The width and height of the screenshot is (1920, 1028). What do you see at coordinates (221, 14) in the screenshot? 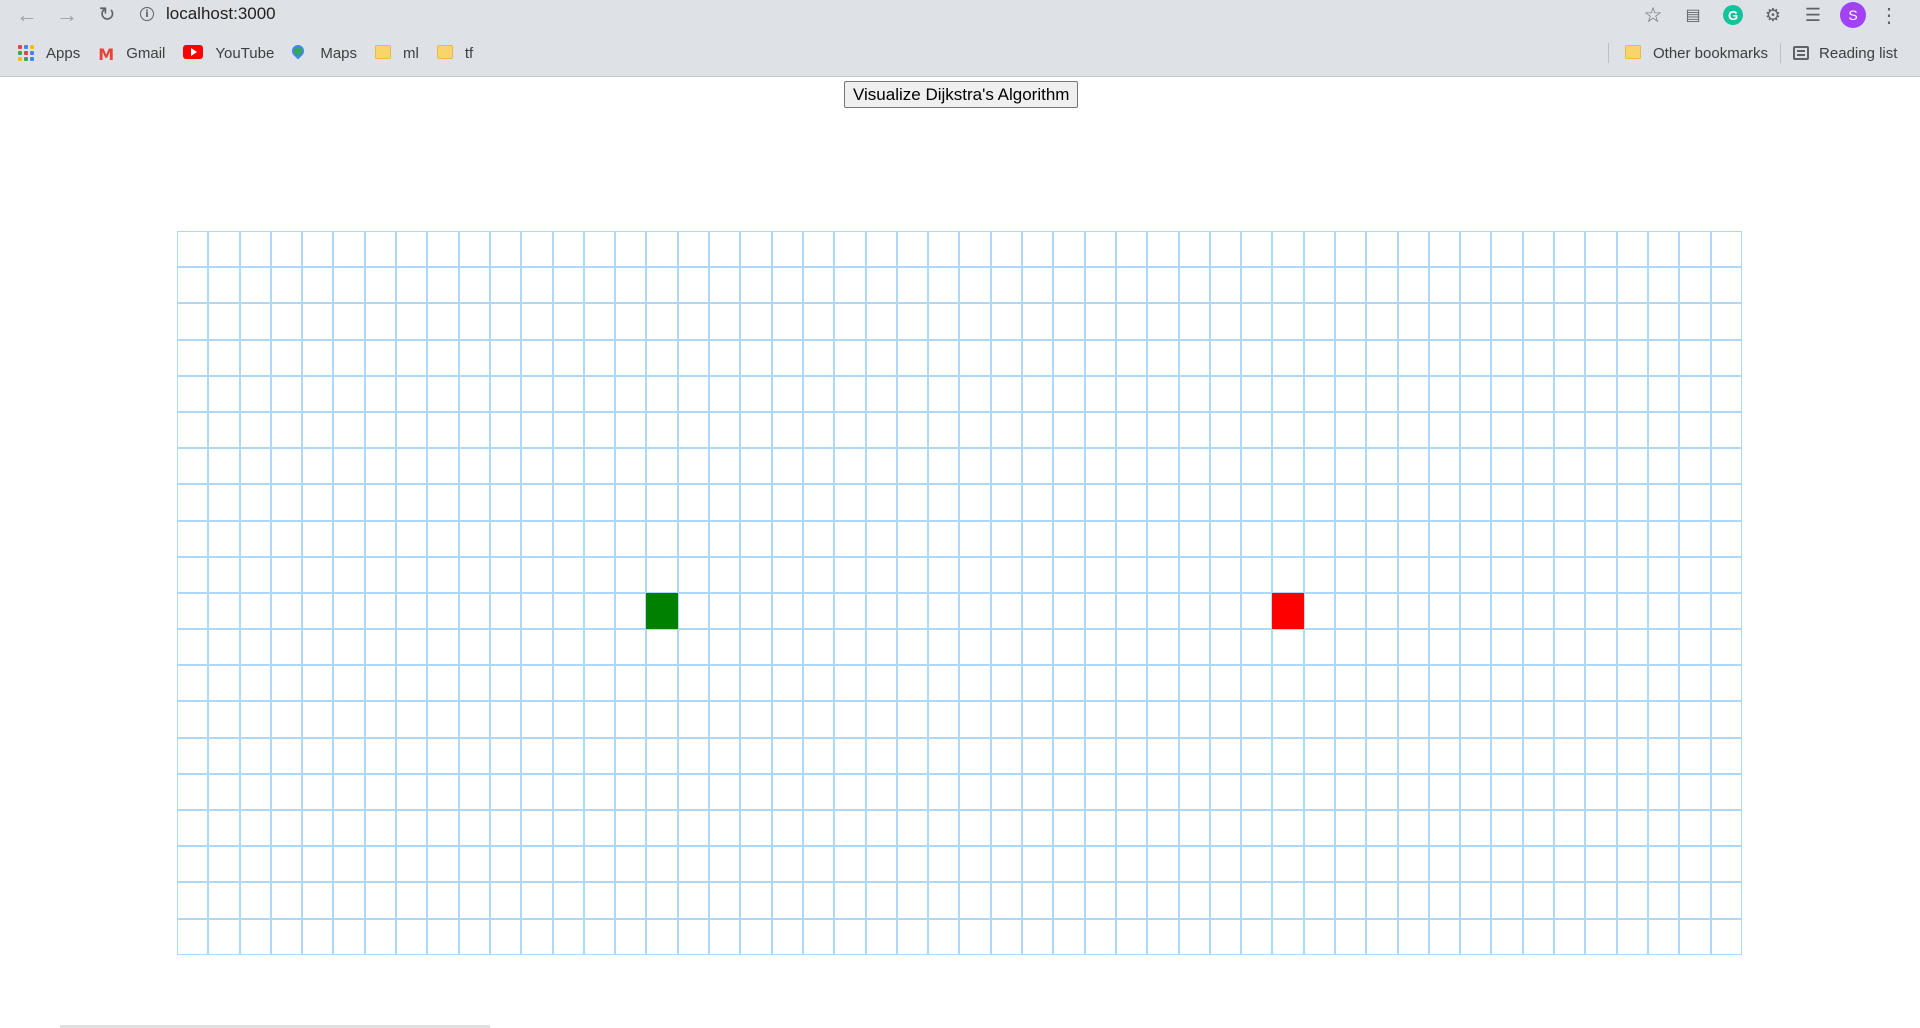
I see `url-text: localhost:3000` at bounding box center [221, 14].